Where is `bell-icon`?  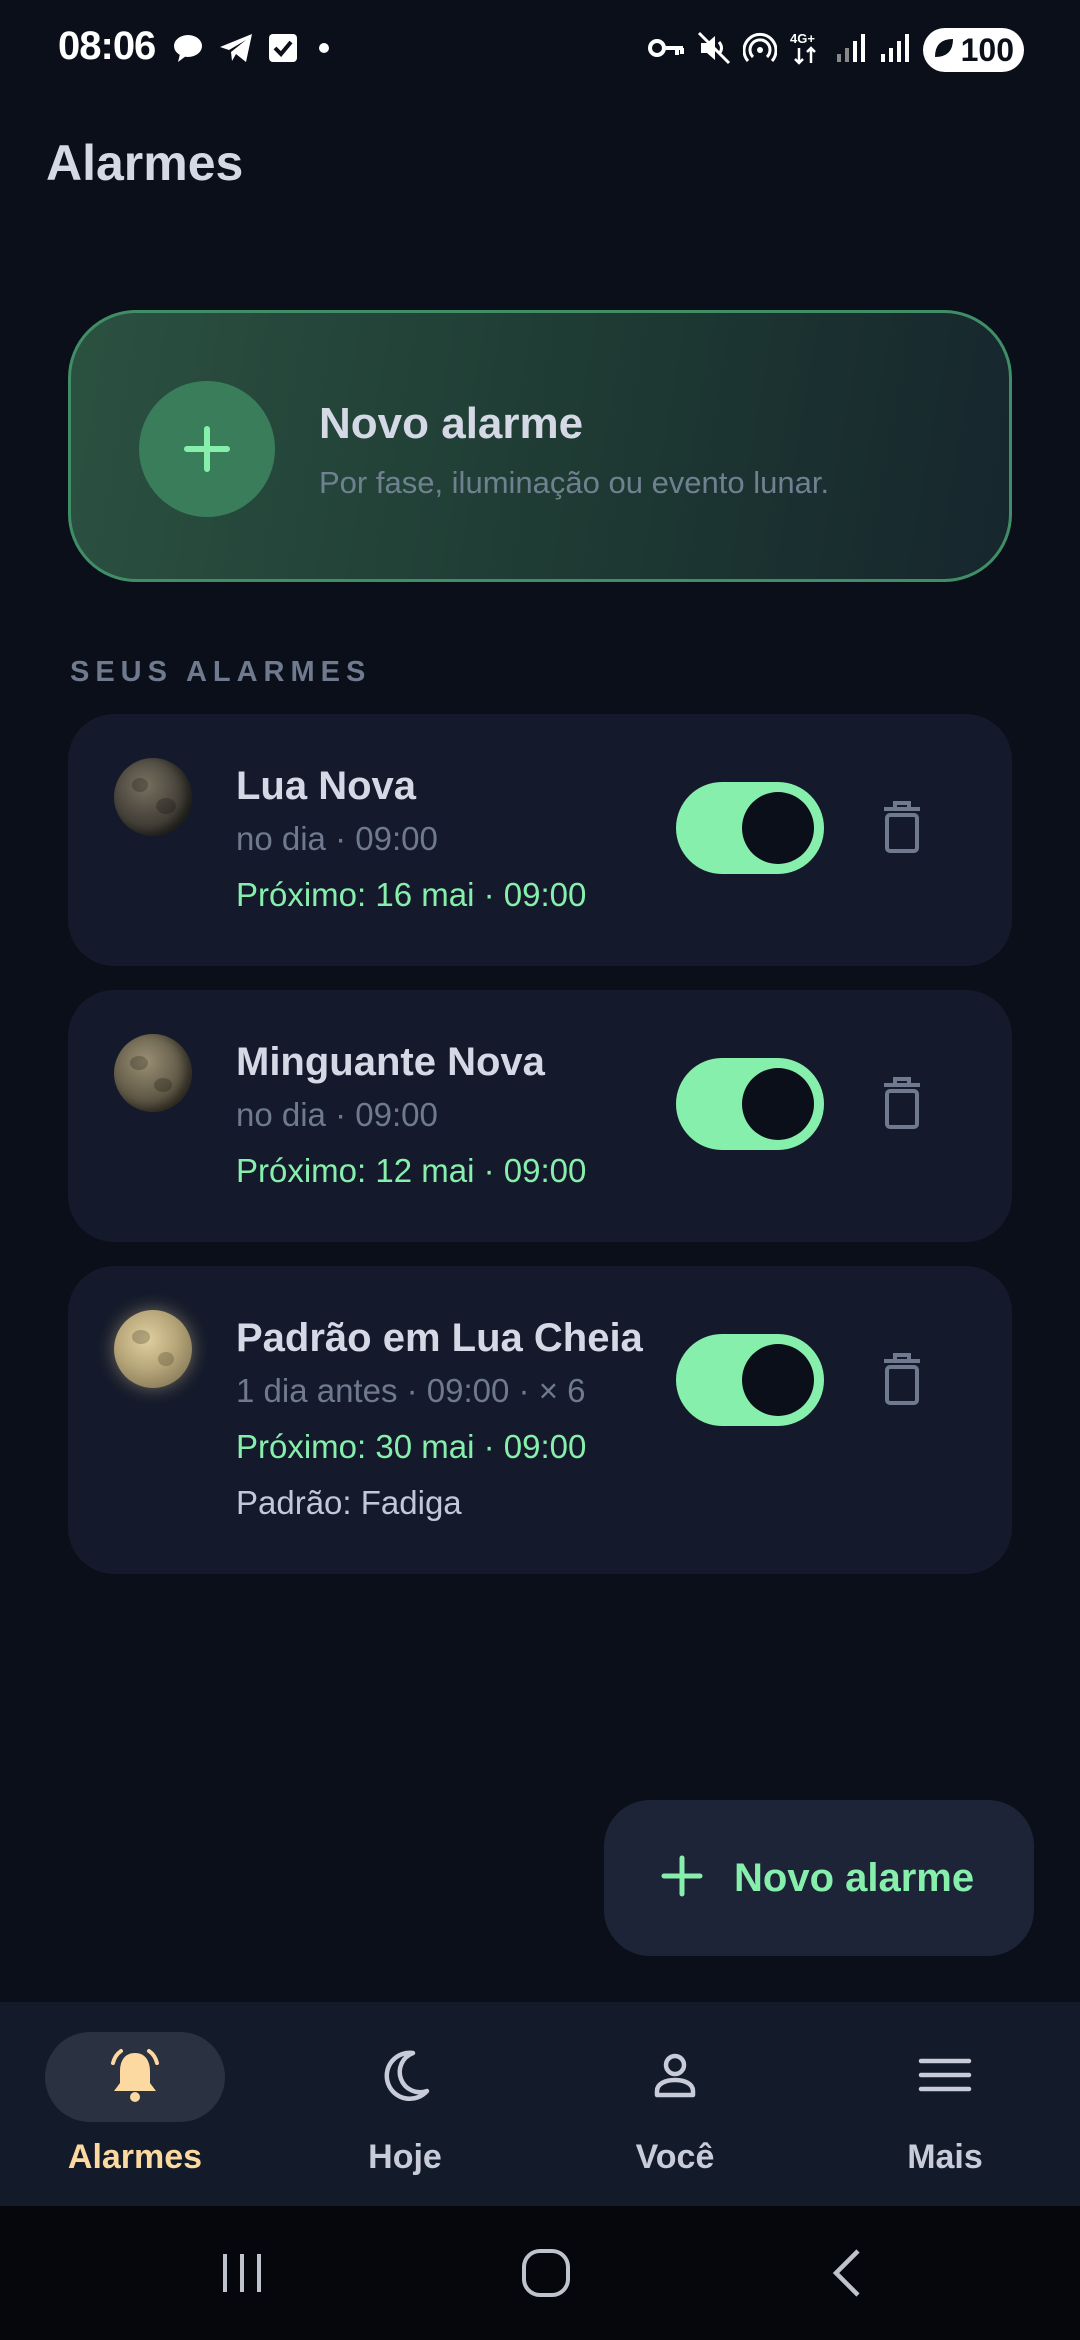
bell-icon is located at coordinates (135, 2077).